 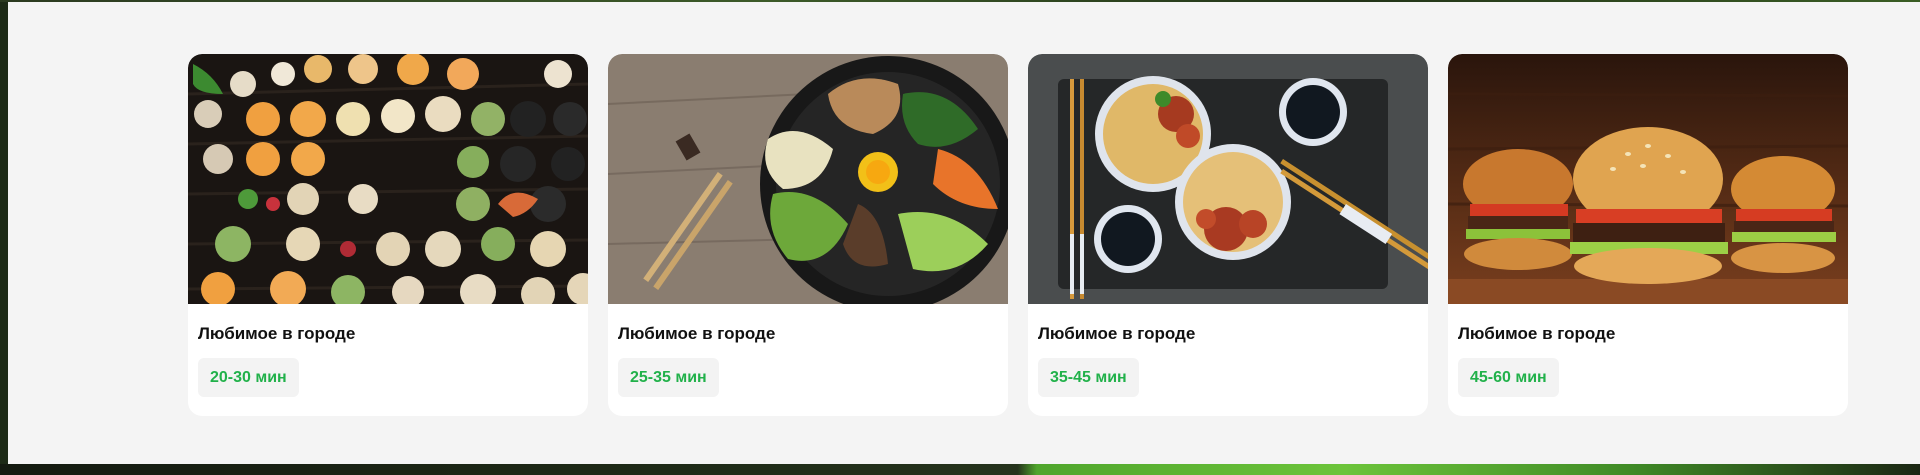 I want to click on bibimbap-photo, so click(x=808, y=179).